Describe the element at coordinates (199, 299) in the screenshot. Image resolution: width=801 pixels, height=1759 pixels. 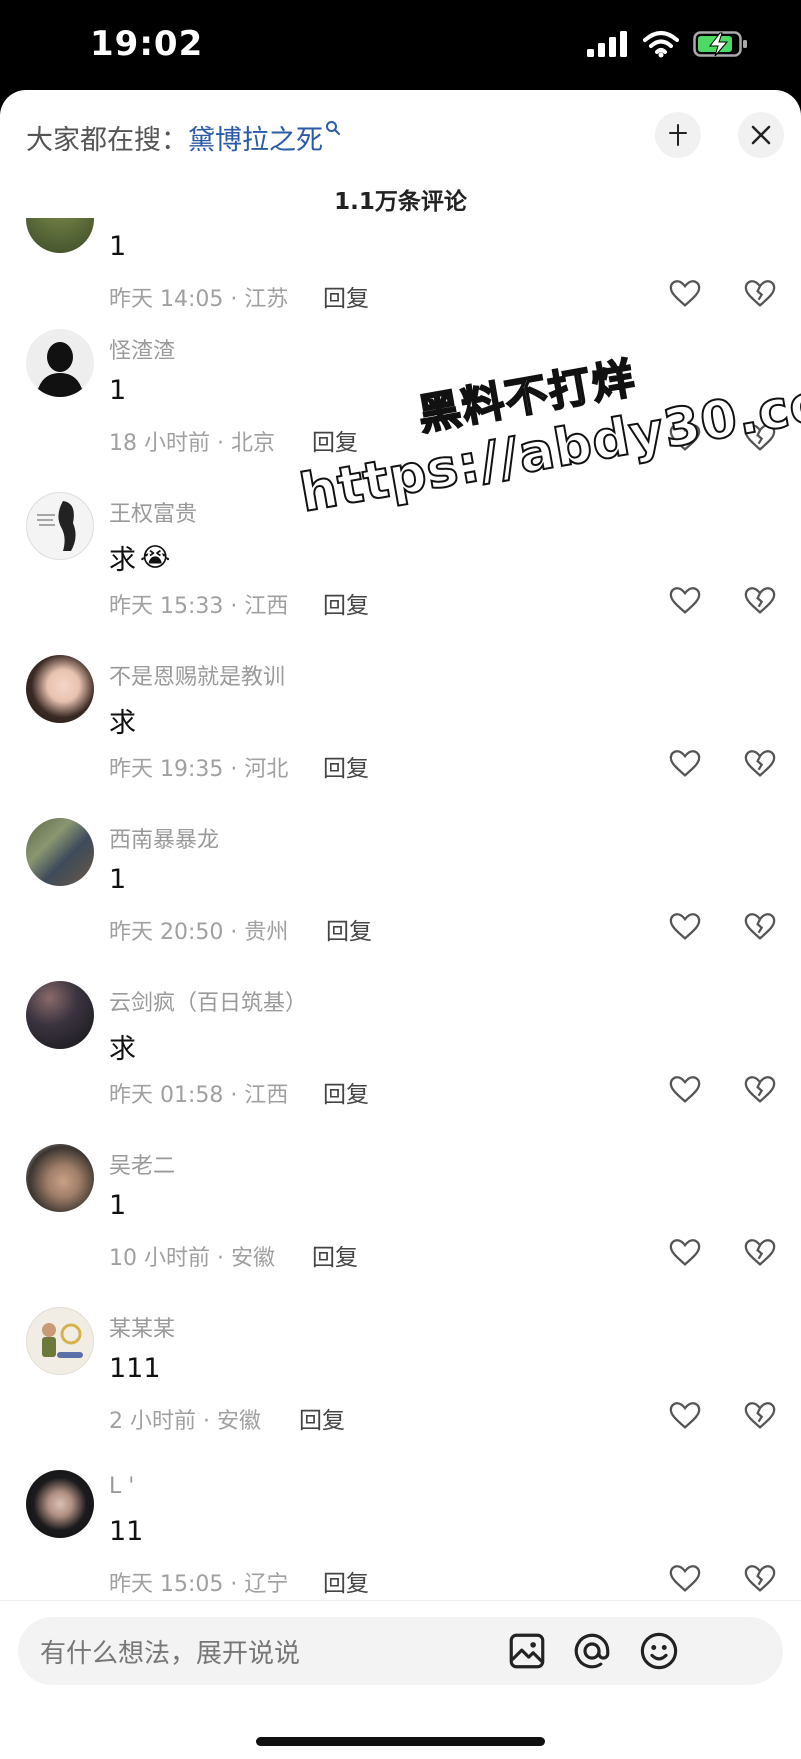
I see `comment-meta: 昨天 14:05 · 江苏` at that location.